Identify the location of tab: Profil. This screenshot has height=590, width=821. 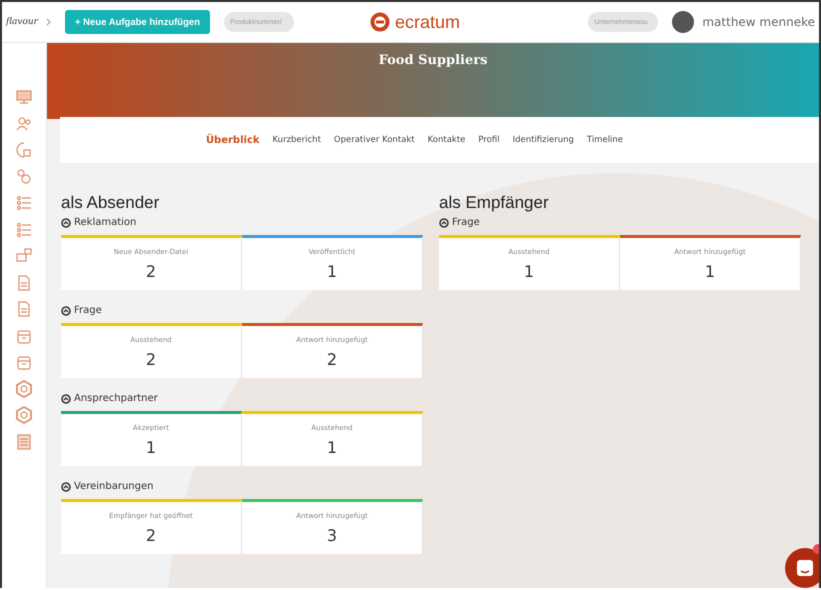
(489, 140).